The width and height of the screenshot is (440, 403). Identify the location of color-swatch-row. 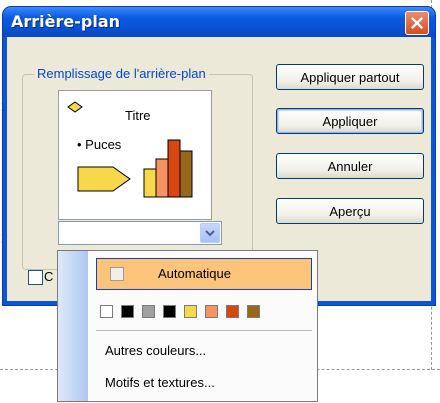
(180, 311).